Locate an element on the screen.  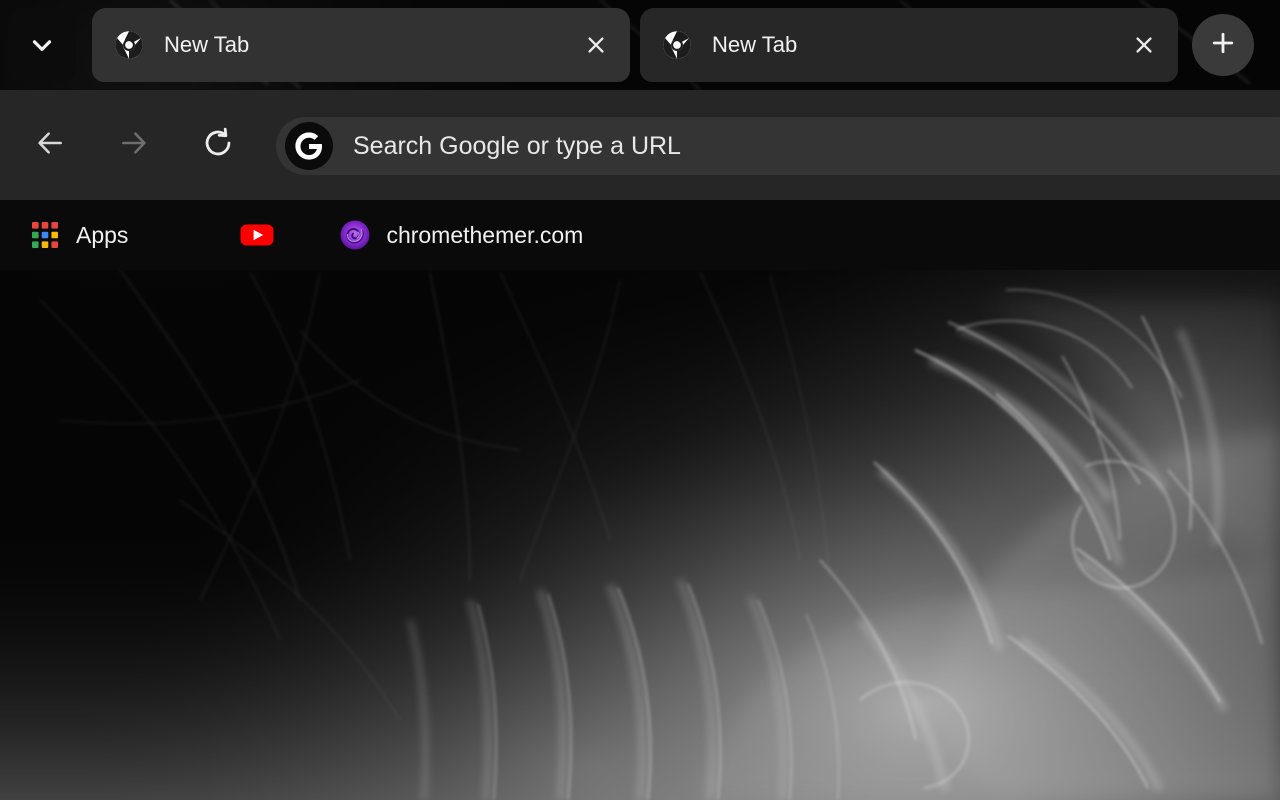
browser-toolbar is located at coordinates (640, 145).